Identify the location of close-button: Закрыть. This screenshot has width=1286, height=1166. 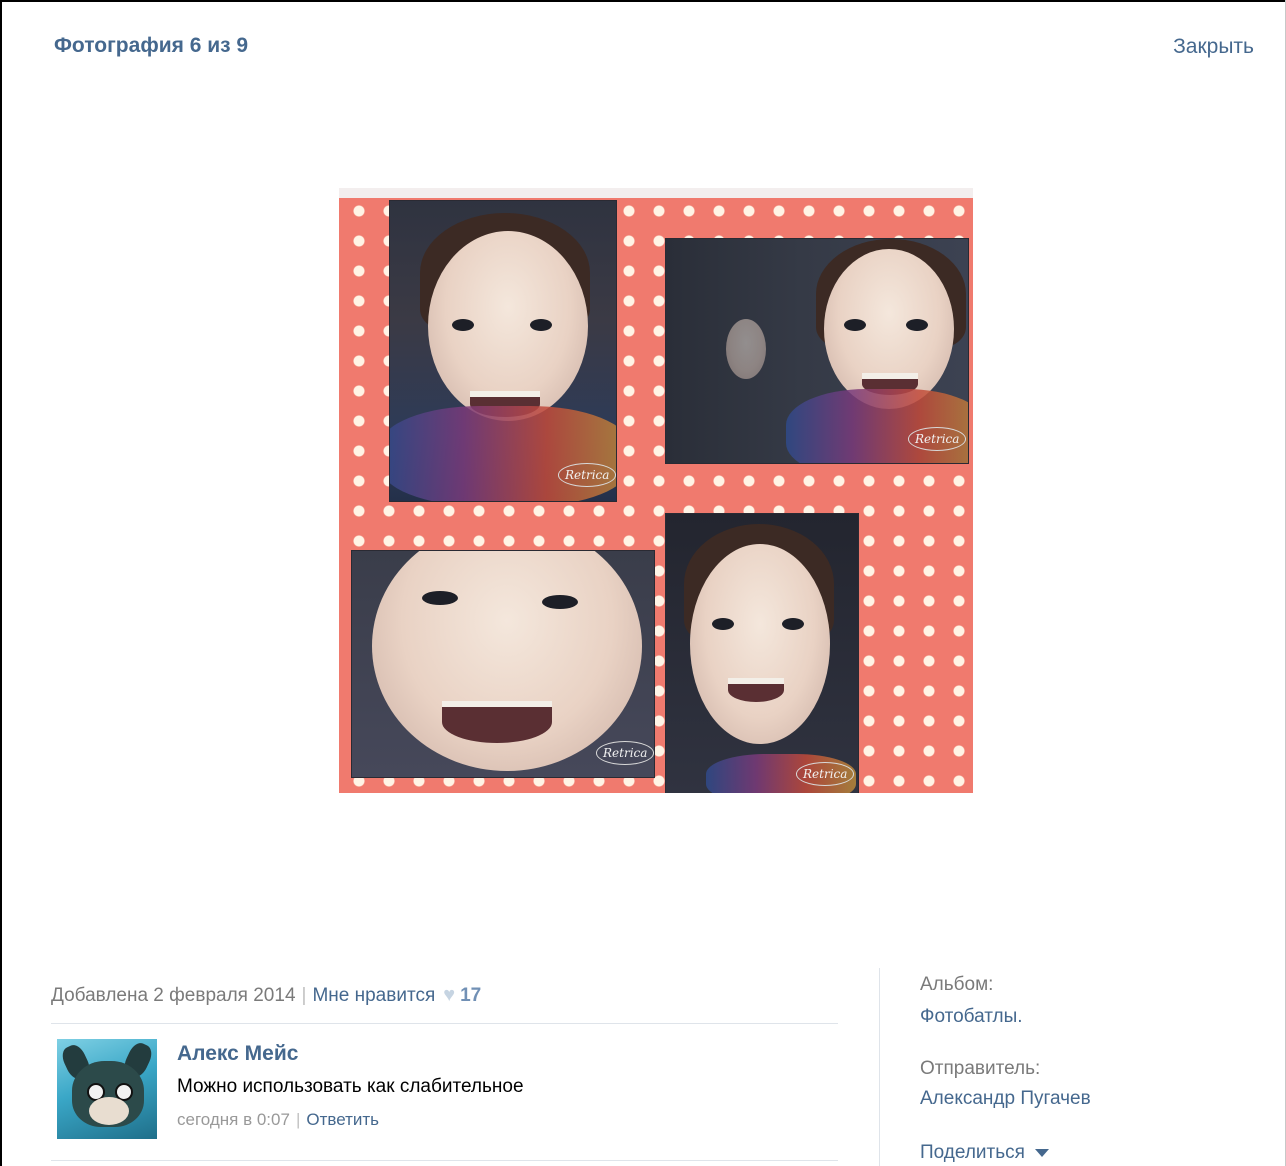
(1213, 47).